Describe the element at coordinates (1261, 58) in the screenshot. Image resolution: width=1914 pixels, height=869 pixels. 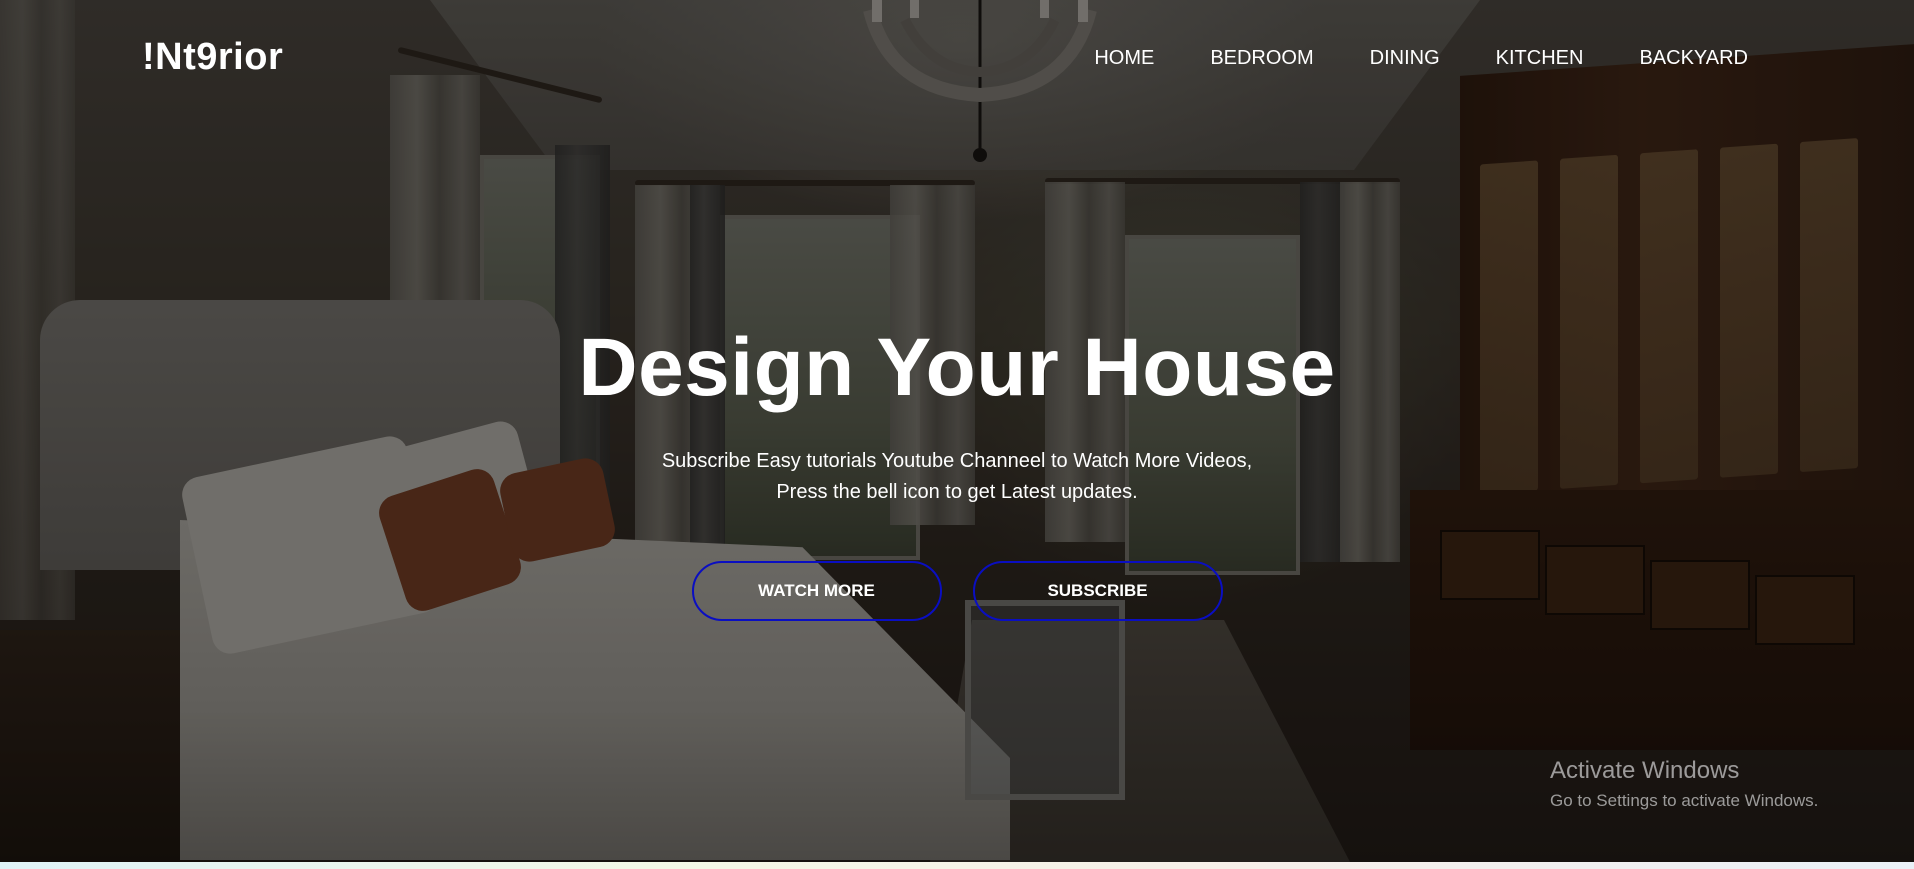
I see `nav-item-bedroom: BEDROOM` at that location.